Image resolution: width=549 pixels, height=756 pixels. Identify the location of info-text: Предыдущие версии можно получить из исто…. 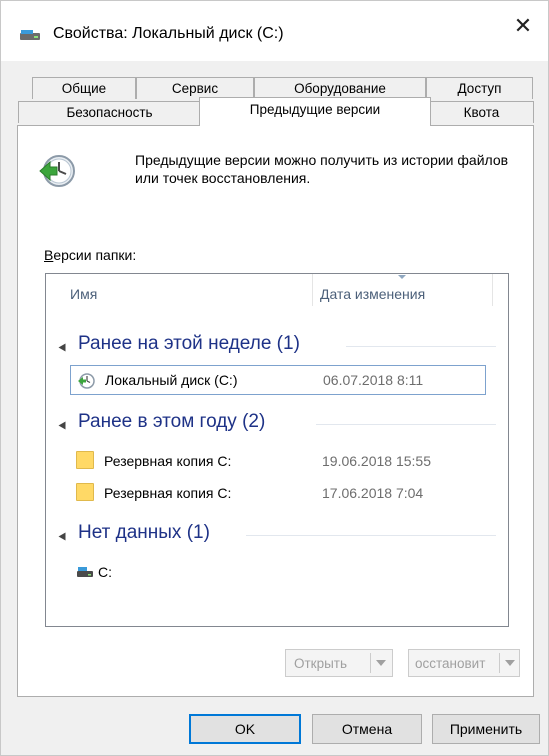
(322, 169).